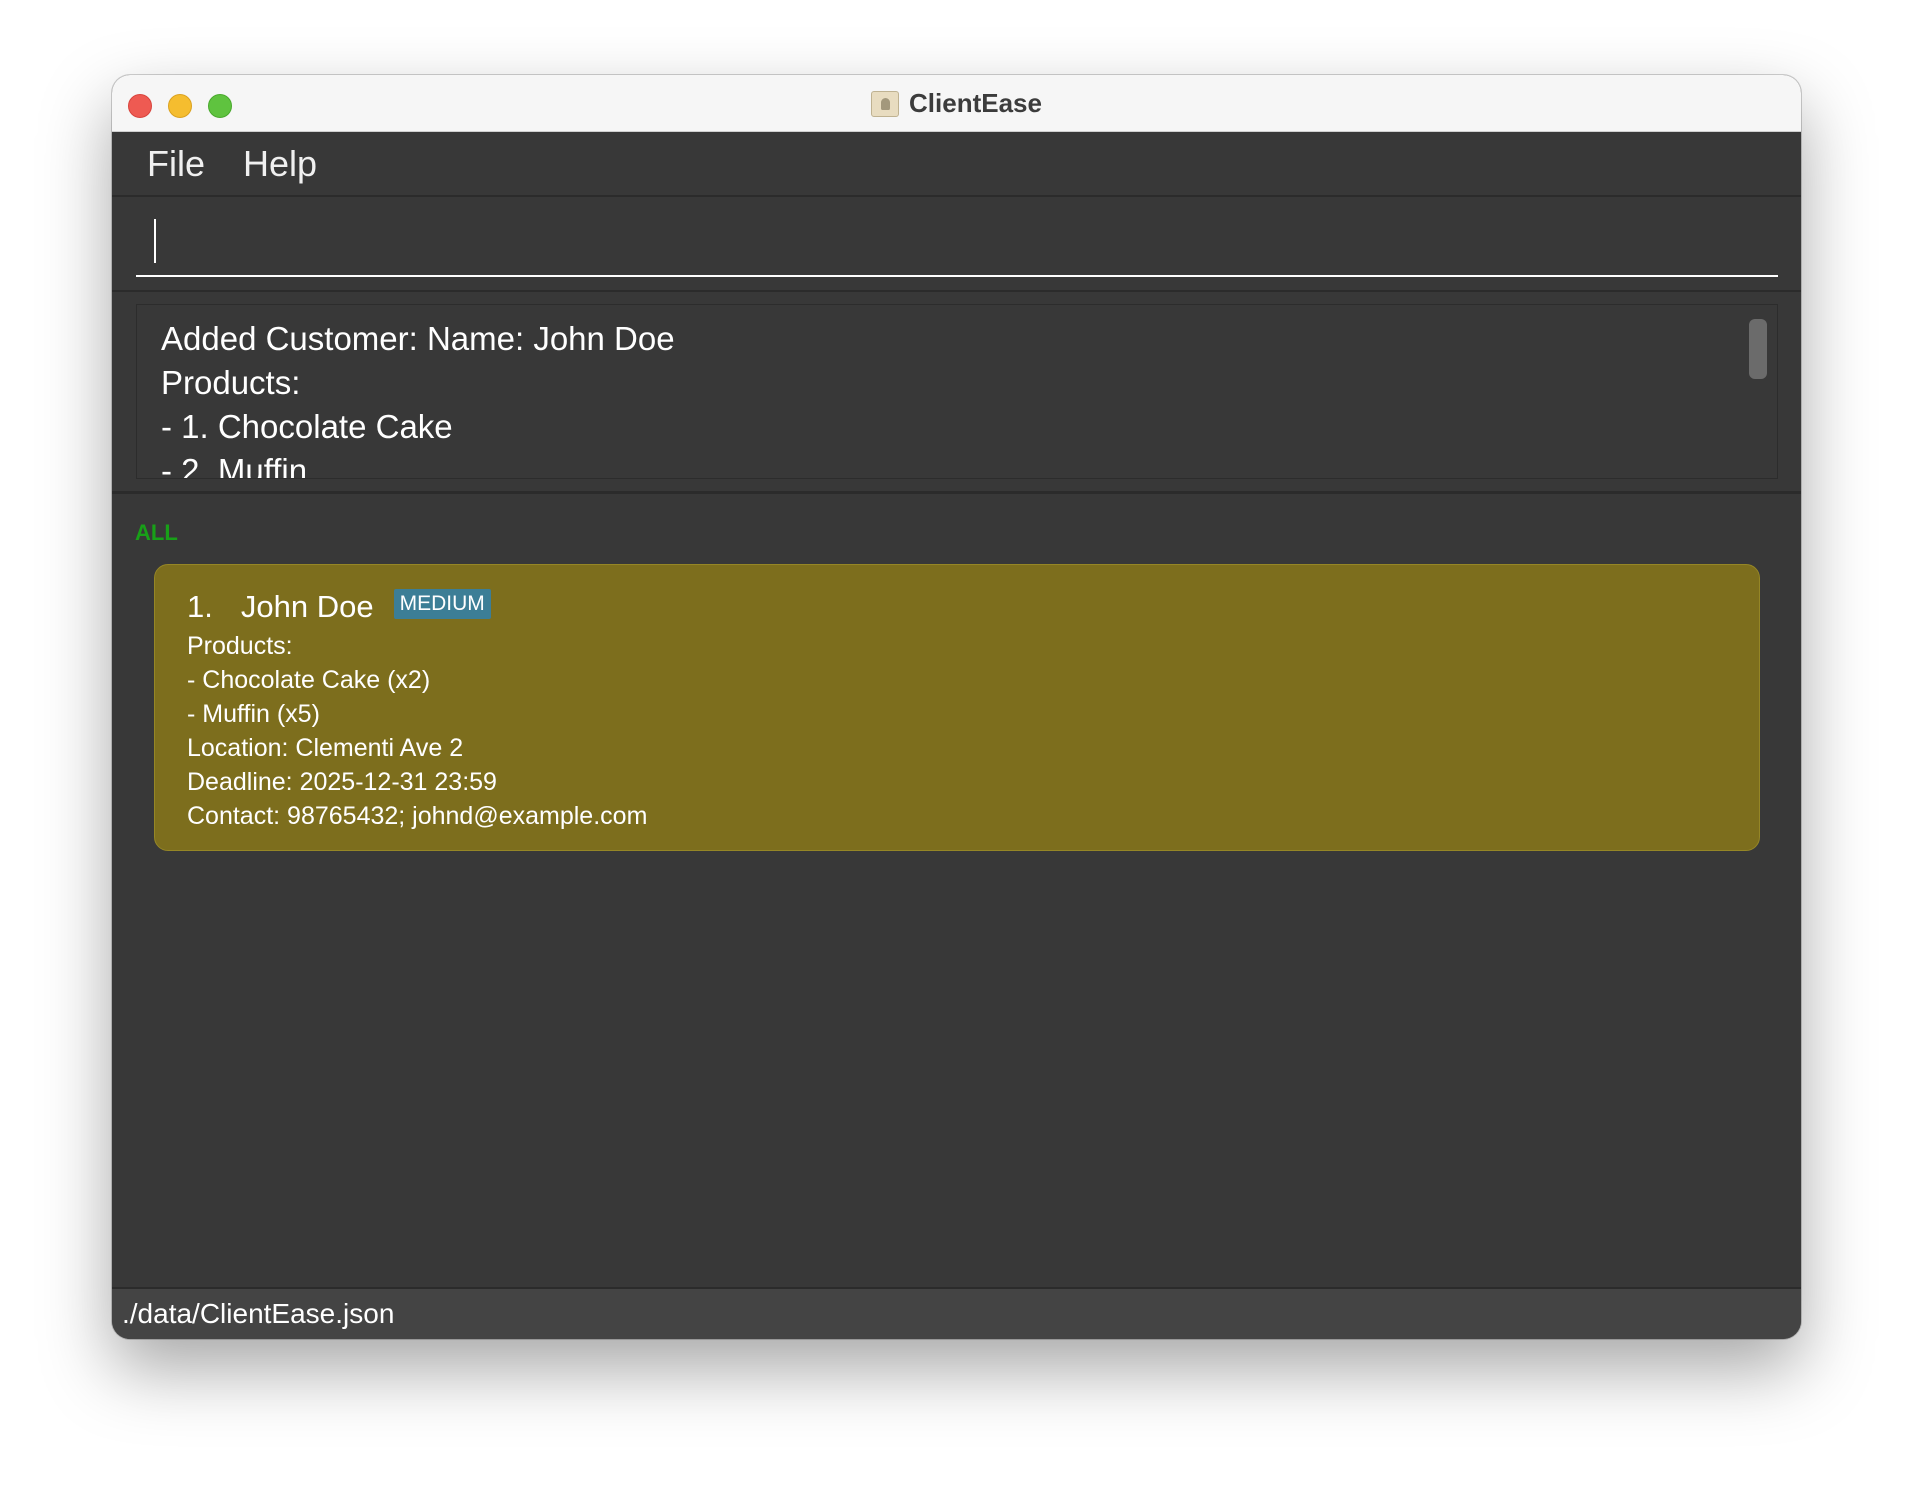 This screenshot has width=1912, height=1486. Describe the element at coordinates (234, 465) in the screenshot. I see `result-line: - 2. Muffin` at that location.